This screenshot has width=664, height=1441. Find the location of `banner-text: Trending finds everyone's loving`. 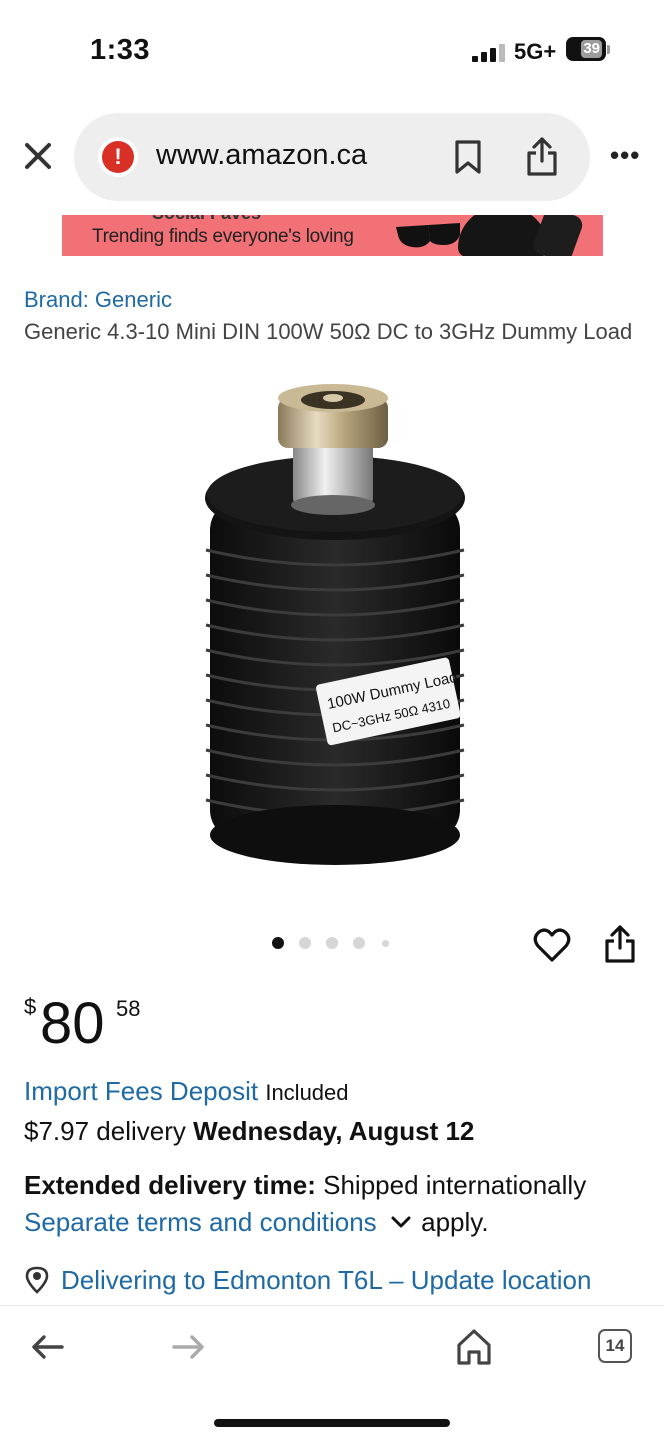

banner-text: Trending finds everyone's loving is located at coordinates (223, 236).